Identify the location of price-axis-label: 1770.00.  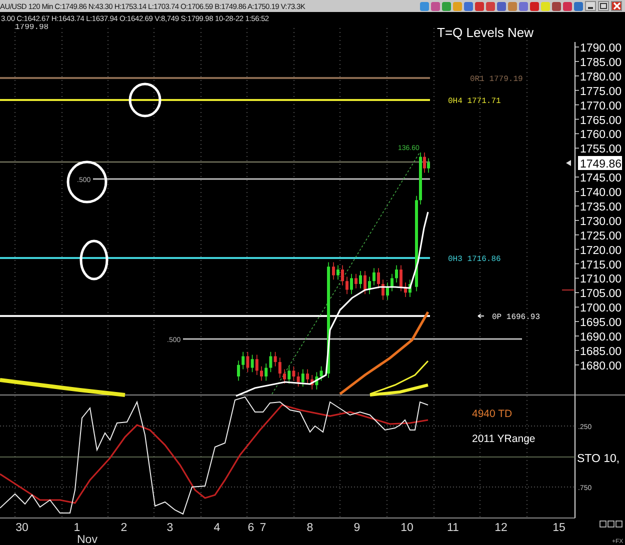
(601, 106).